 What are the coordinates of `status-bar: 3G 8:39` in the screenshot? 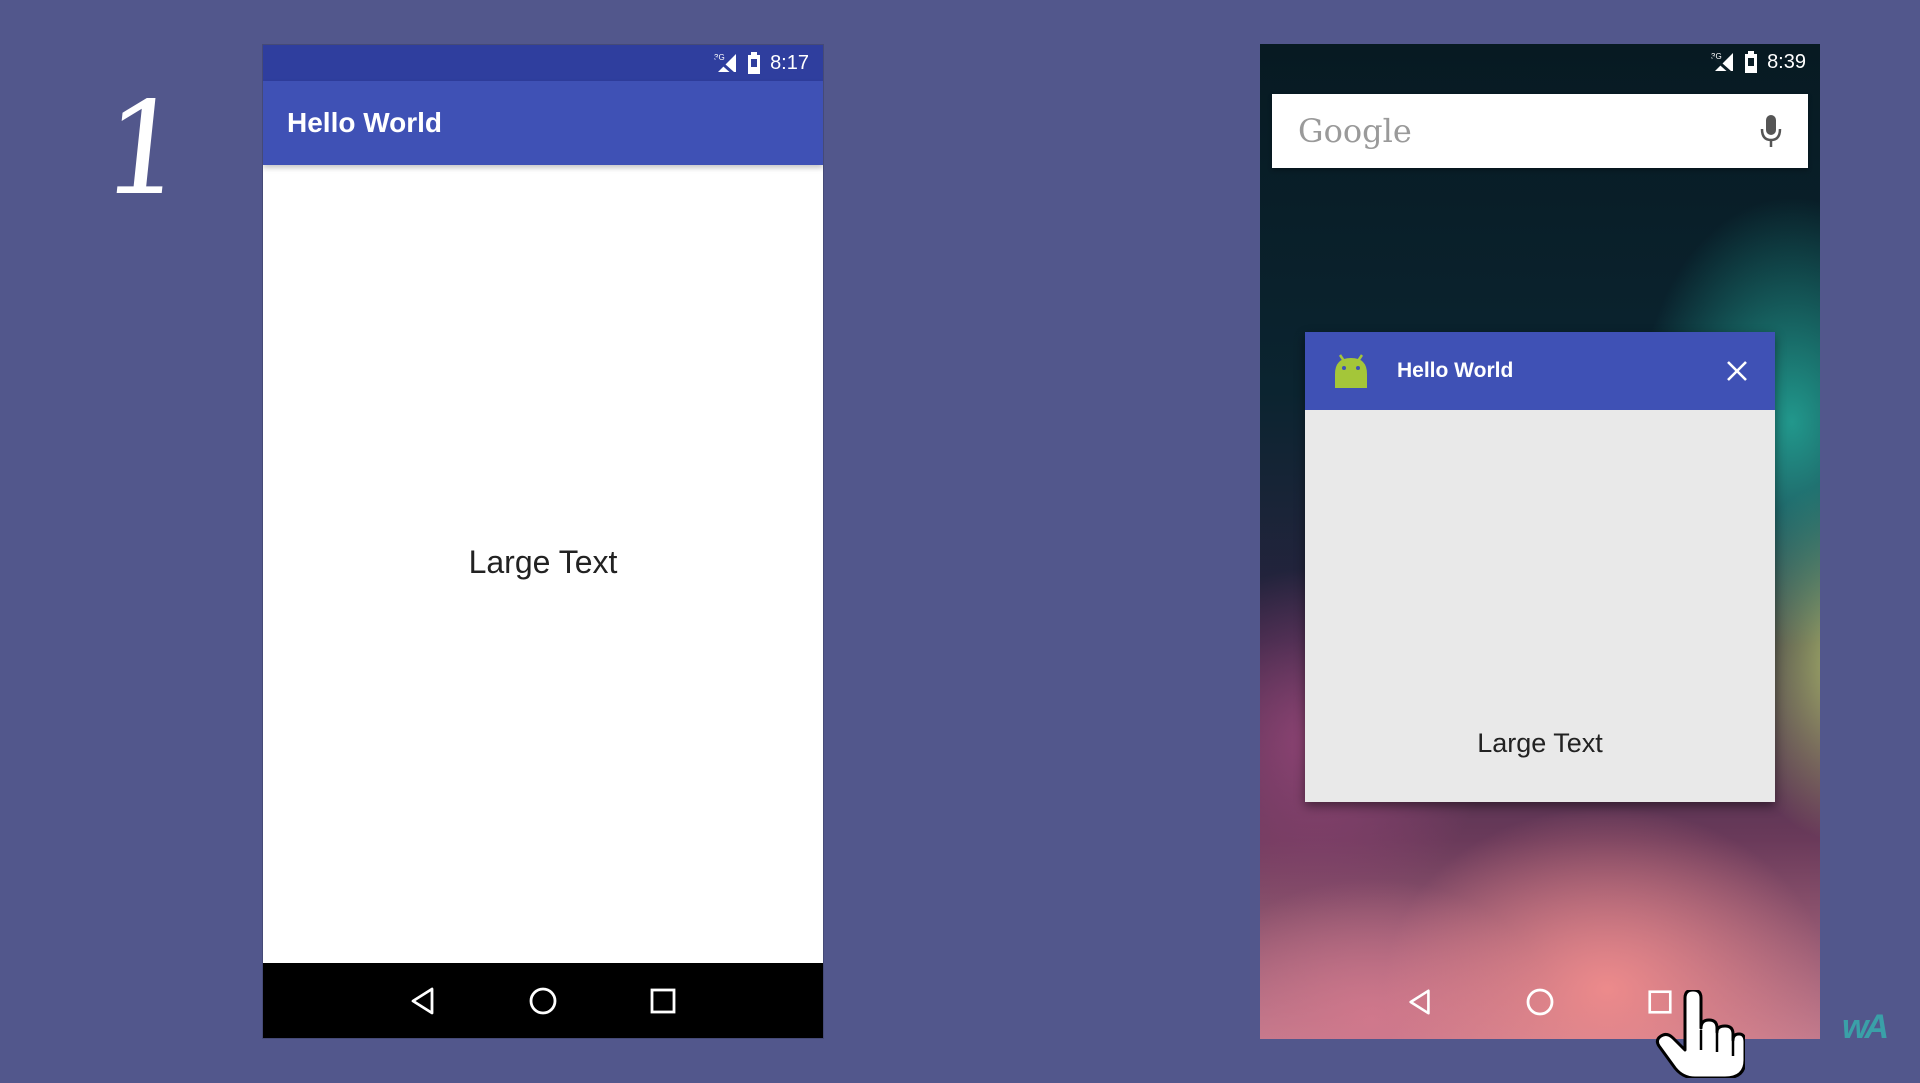 It's located at (1540, 62).